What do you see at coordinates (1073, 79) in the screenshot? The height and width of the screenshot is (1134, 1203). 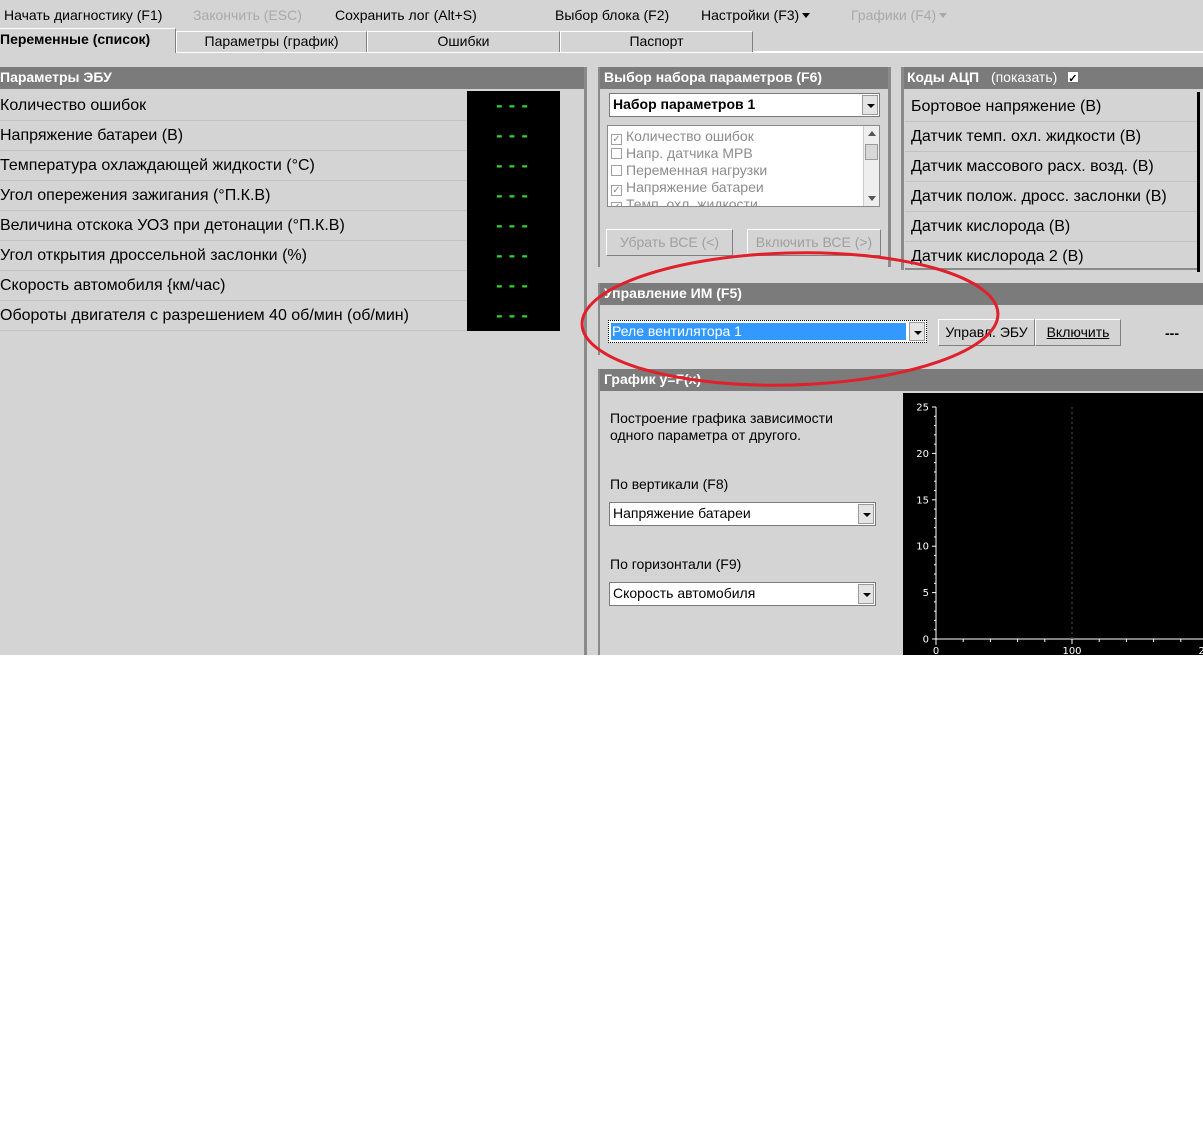 I see `adc-show-checkbox` at bounding box center [1073, 79].